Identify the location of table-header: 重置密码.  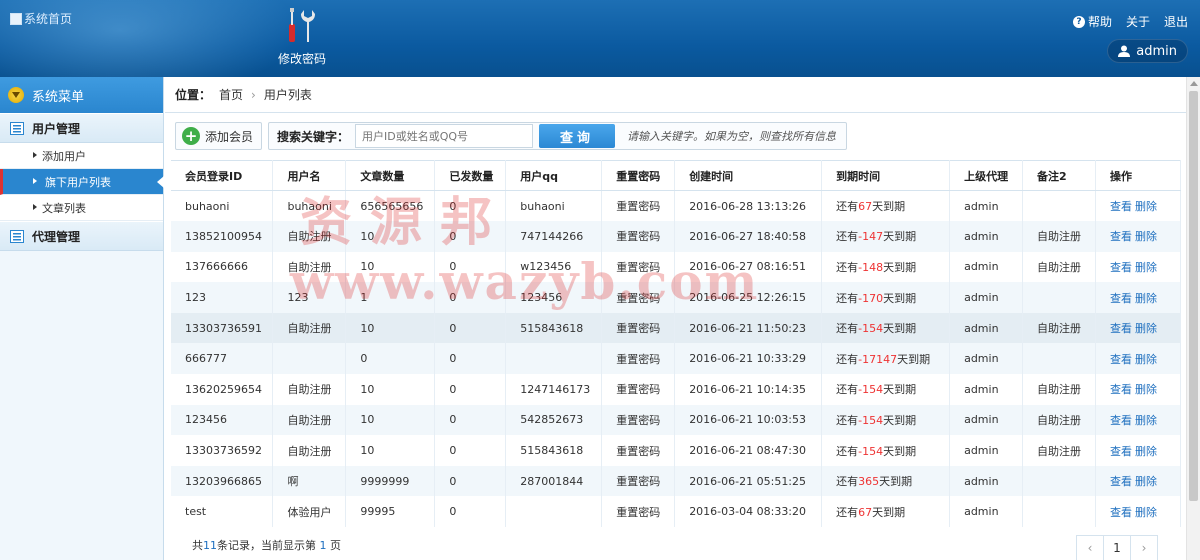
(638, 175).